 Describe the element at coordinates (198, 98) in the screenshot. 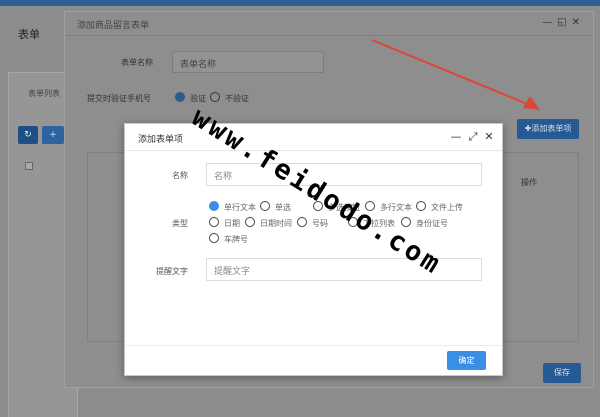

I see `verify-on-label: 验证` at that location.